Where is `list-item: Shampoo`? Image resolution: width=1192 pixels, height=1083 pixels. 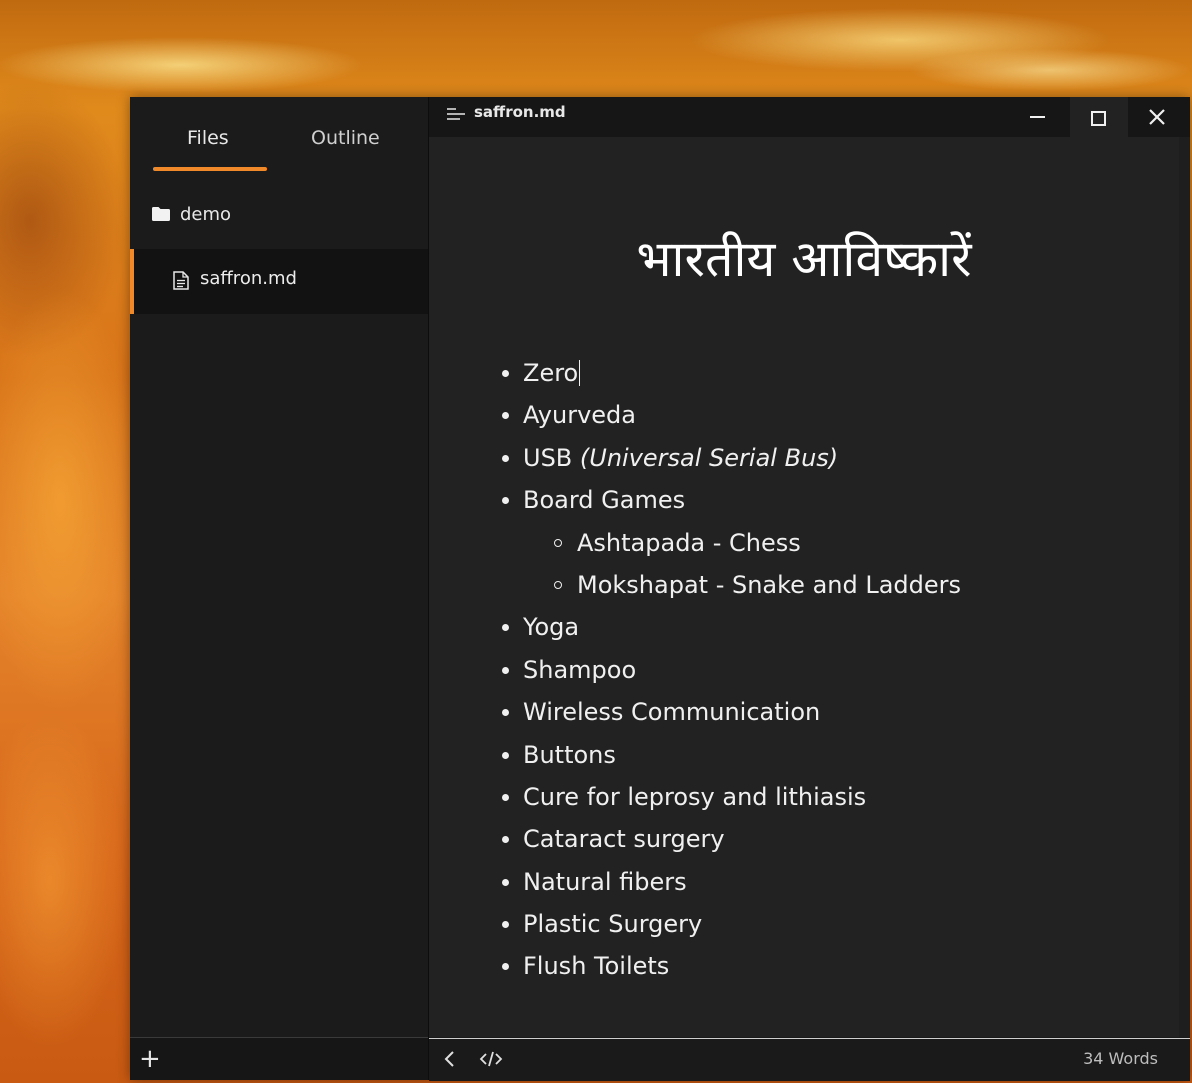
list-item: Shampoo is located at coordinates (731, 670).